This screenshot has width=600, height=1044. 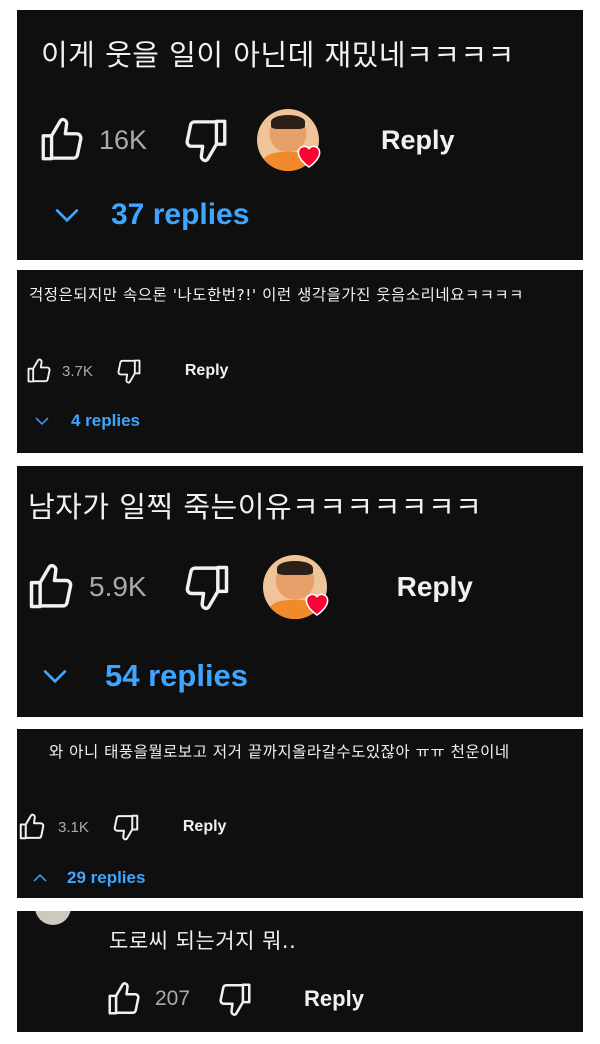 I want to click on view-replies-button: 37 replies, so click(x=150, y=215).